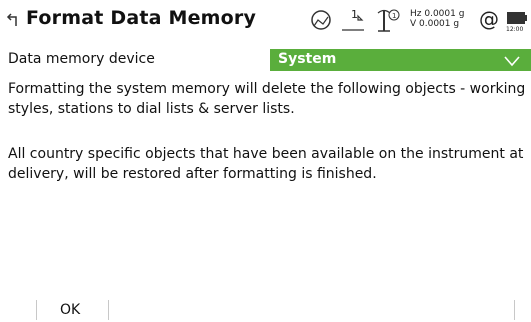 Image resolution: width=531 pixels, height=322 pixels. What do you see at coordinates (515, 29) in the screenshot?
I see `battery-time: 12:00` at bounding box center [515, 29].